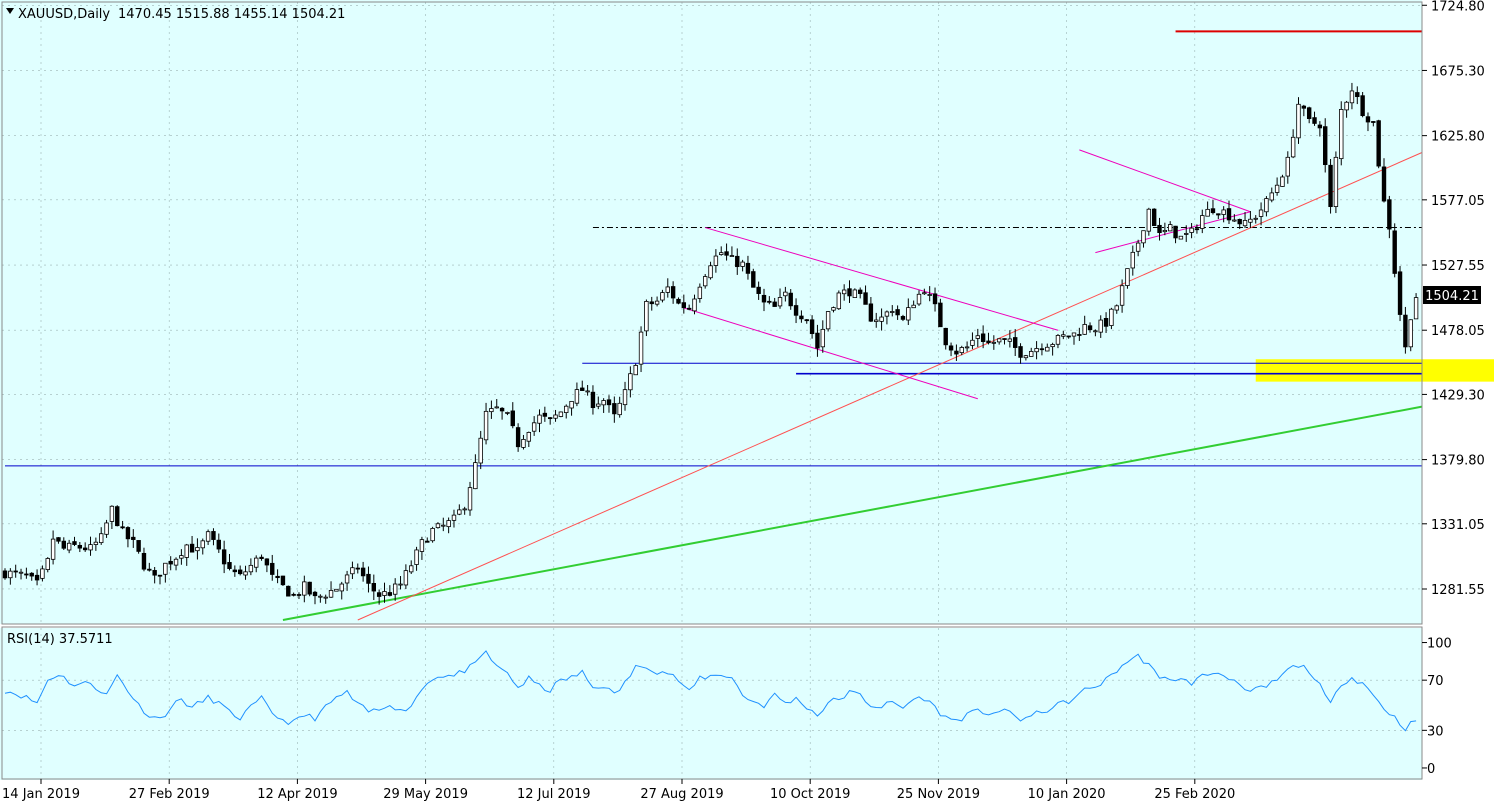 Image resolution: width=1494 pixels, height=807 pixels. I want to click on last-price-tag: 1504.21, so click(1452, 295).